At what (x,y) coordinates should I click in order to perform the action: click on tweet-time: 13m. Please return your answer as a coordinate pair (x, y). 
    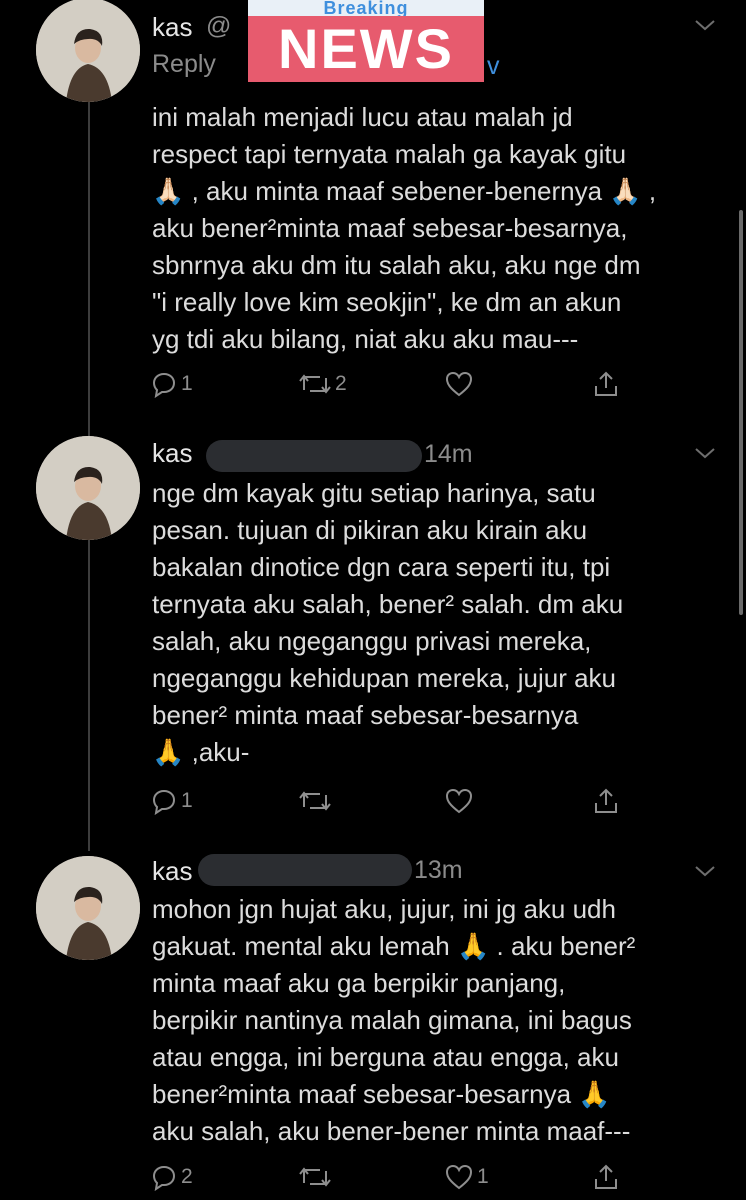
    Looking at the image, I should click on (438, 870).